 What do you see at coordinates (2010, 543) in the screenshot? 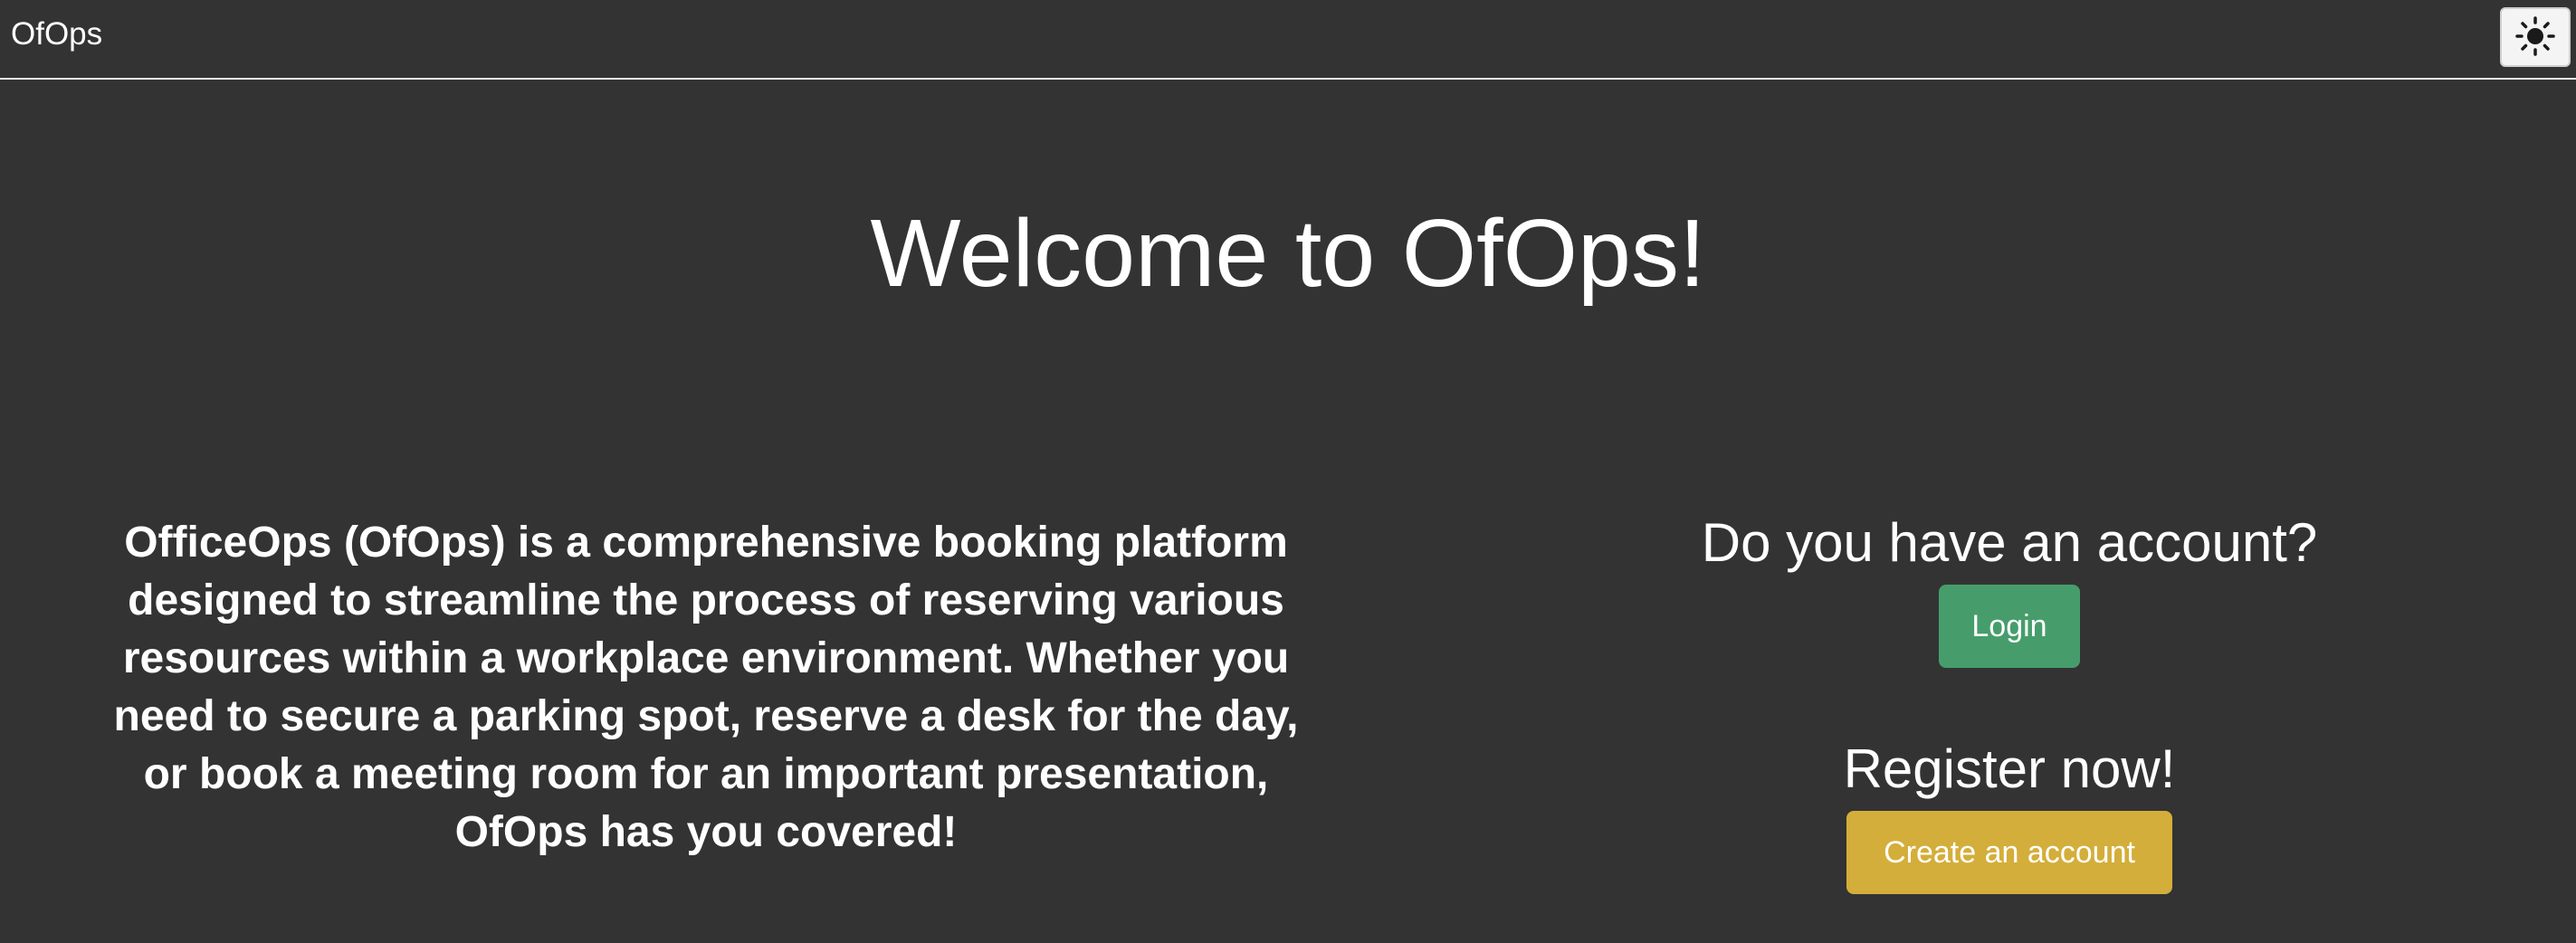
I see `login-prompt: Do you have an account?` at bounding box center [2010, 543].